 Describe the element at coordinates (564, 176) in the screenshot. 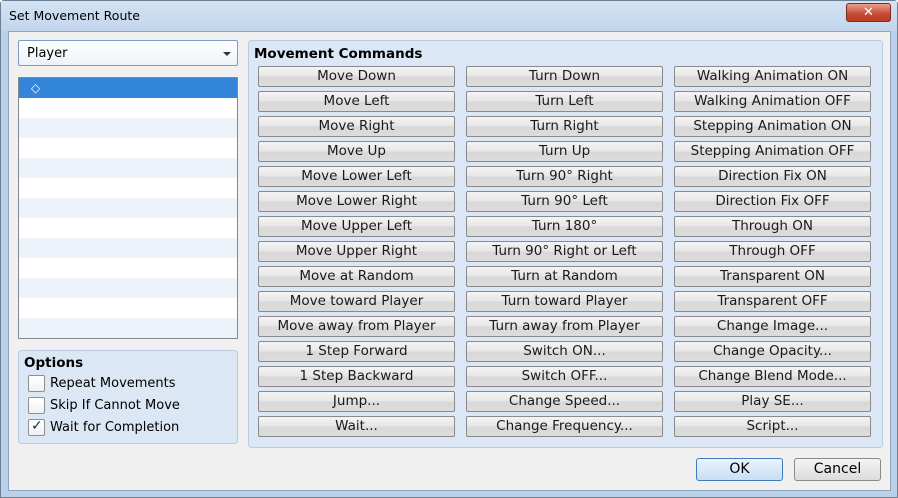

I see `turn-90-deg-right-button: Turn 90° Right` at that location.